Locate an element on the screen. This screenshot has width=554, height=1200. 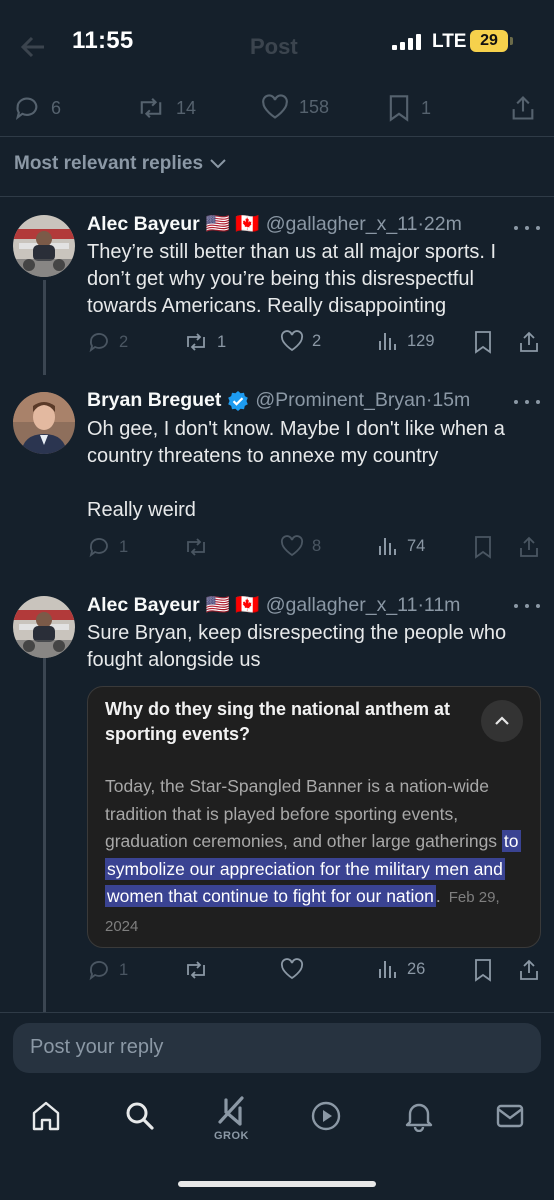
main-post-actions: 6 14 158 1 is located at coordinates (277, 108).